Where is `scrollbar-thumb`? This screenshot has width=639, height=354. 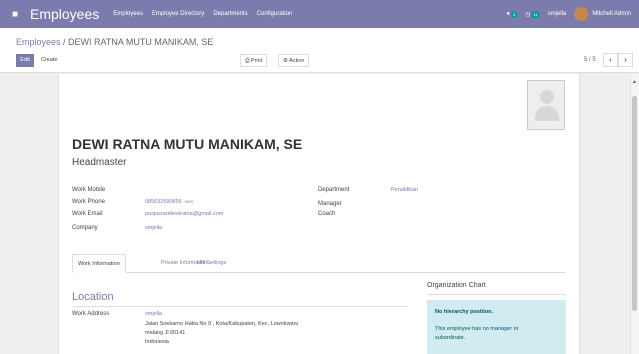 scrollbar-thumb is located at coordinates (634, 203).